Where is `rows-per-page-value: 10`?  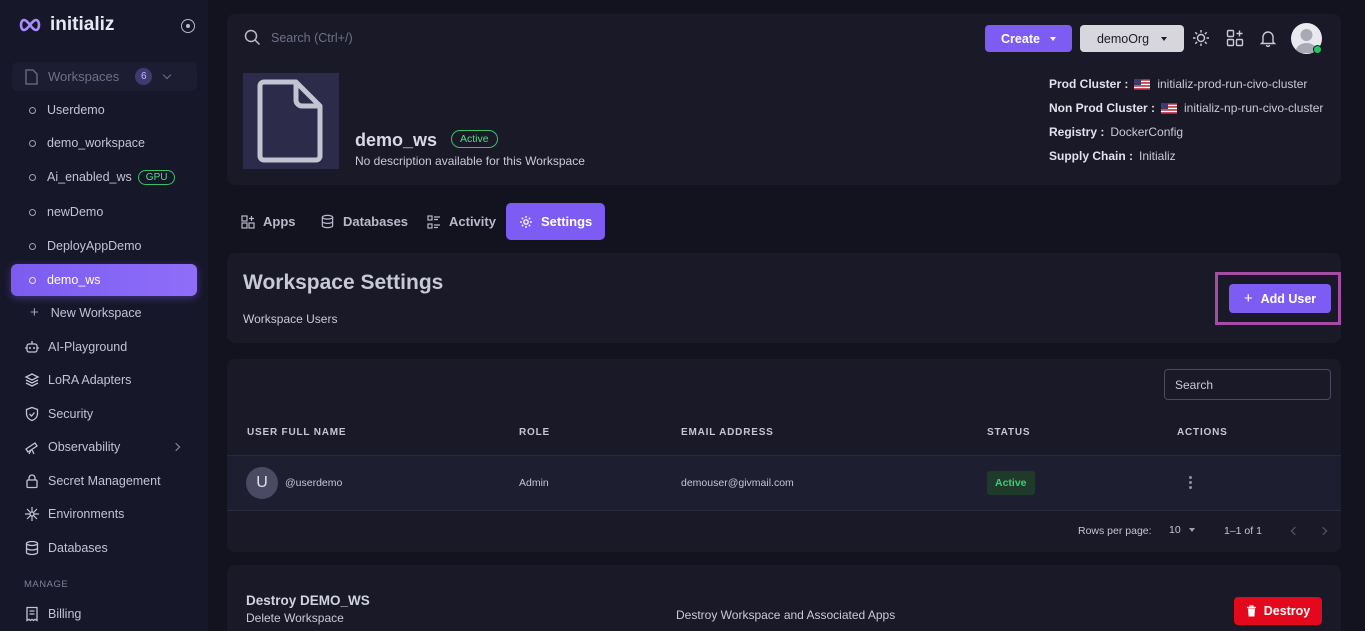
rows-per-page-value: 10 is located at coordinates (1175, 530).